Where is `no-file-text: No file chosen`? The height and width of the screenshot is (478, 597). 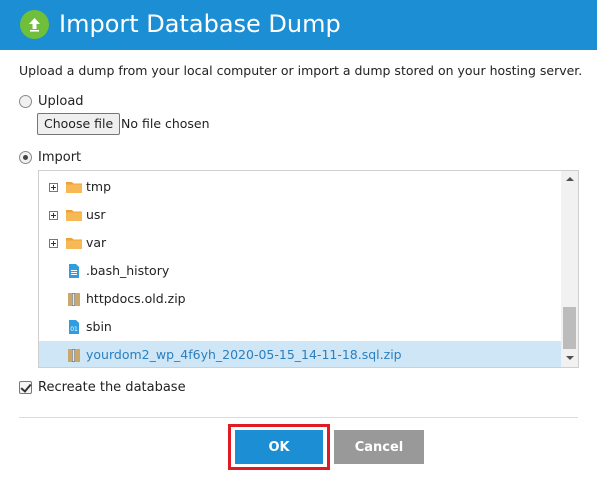
no-file-text: No file chosen is located at coordinates (165, 123).